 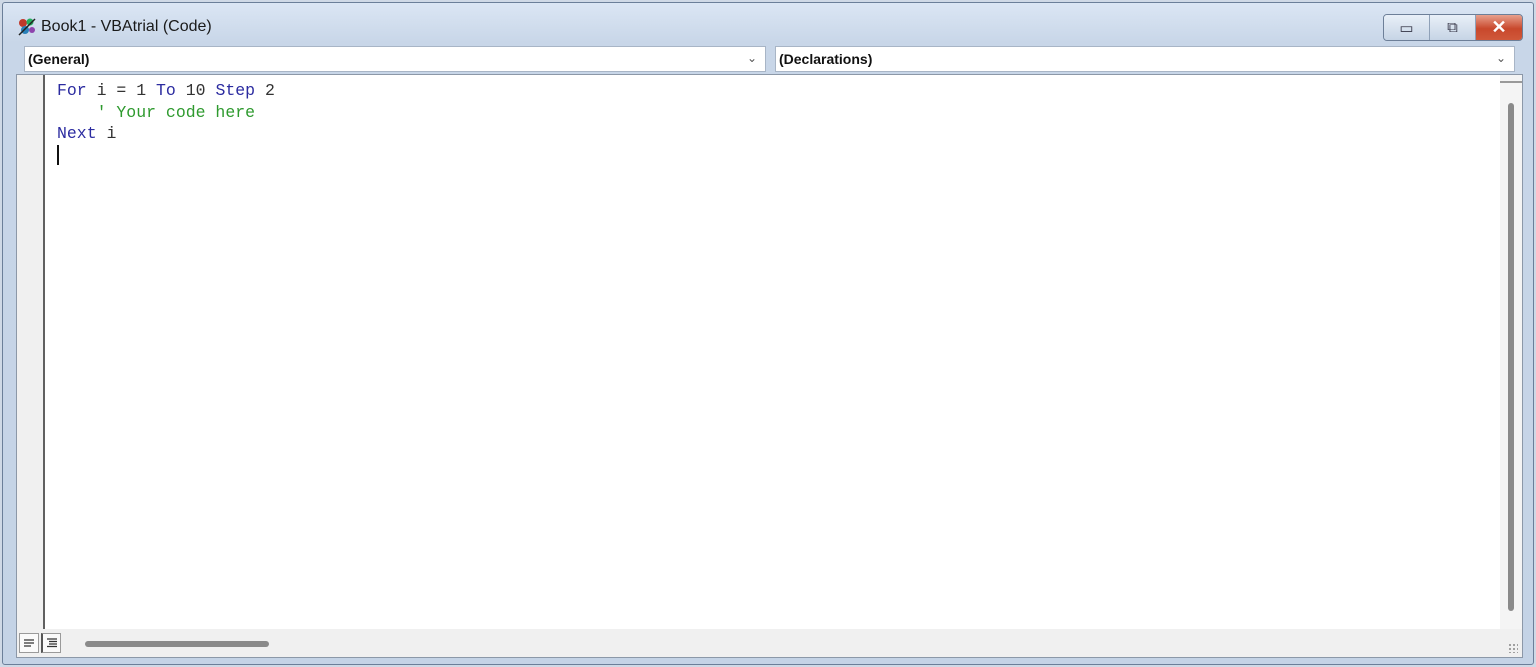 What do you see at coordinates (59, 59) in the screenshot?
I see `object-dropdown-value: (General)` at bounding box center [59, 59].